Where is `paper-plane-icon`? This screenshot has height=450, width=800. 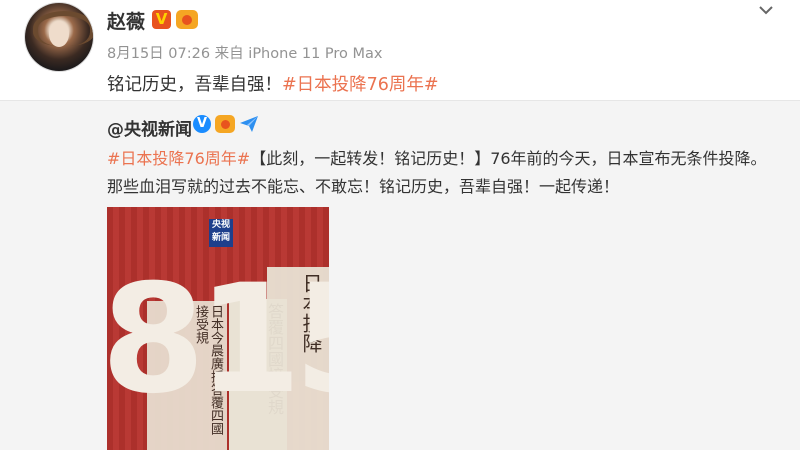
paper-plane-icon is located at coordinates (249, 124).